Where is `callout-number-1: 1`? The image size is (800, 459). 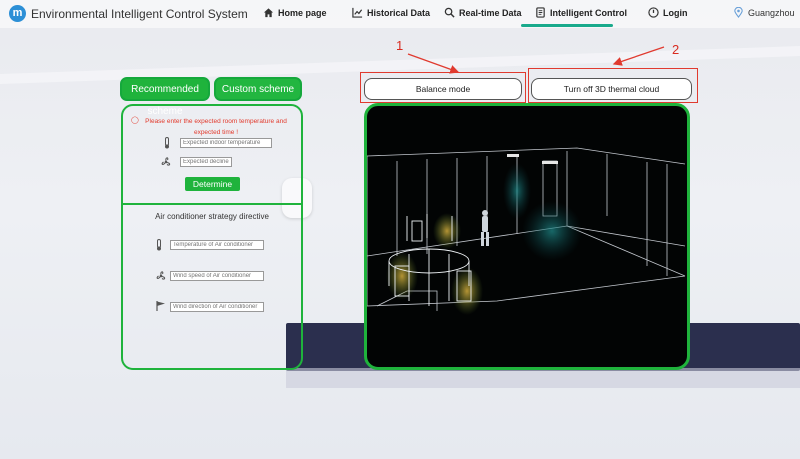 callout-number-1: 1 is located at coordinates (400, 45).